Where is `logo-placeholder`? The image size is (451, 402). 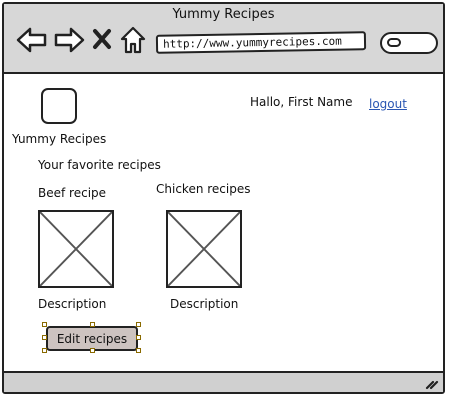
logo-placeholder is located at coordinates (59, 106).